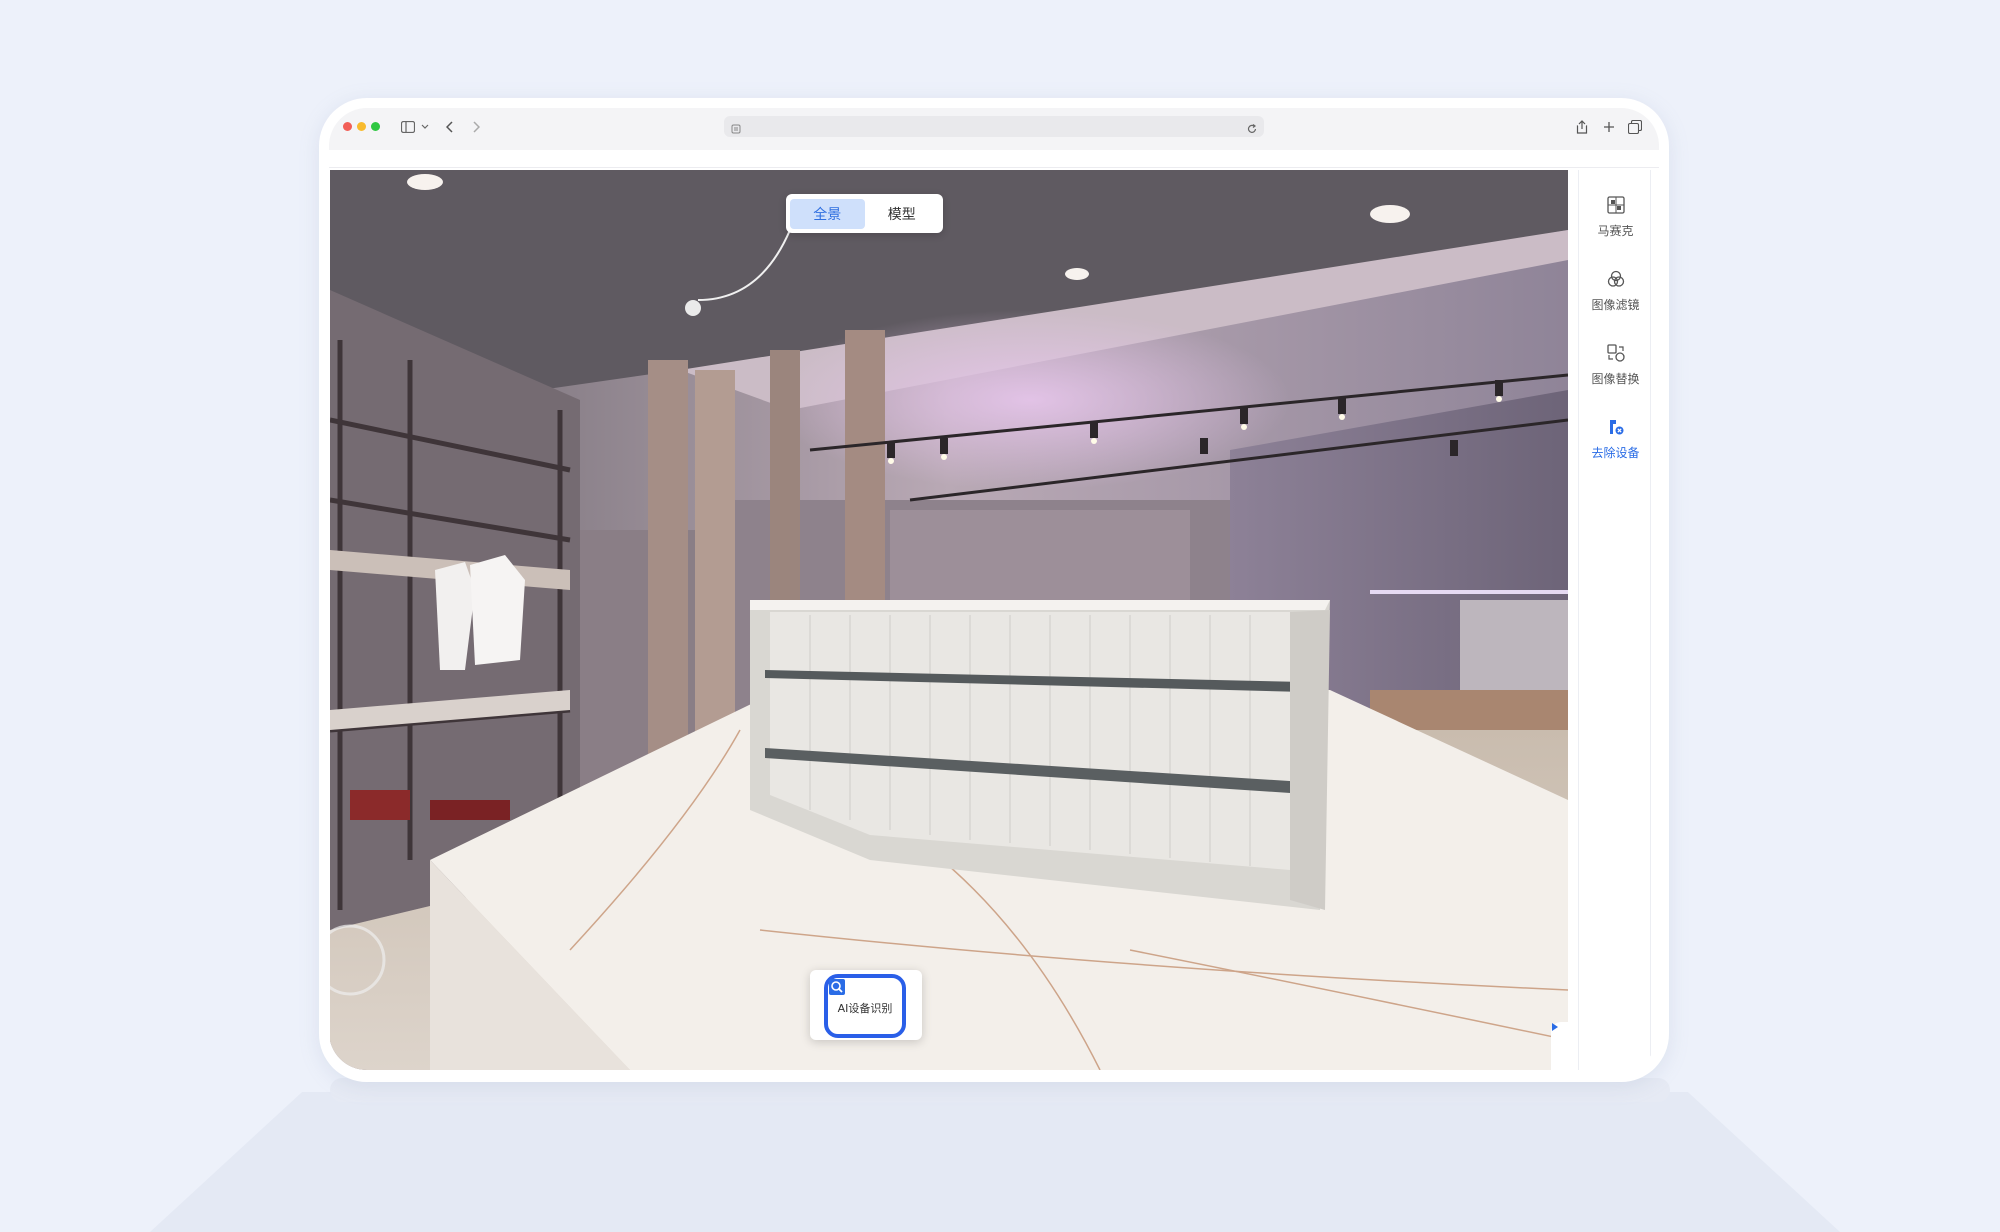  Describe the element at coordinates (1614, 620) in the screenshot. I see `tool-panel: 马赛克 图像滤镜 图像替换 去除设备` at that location.